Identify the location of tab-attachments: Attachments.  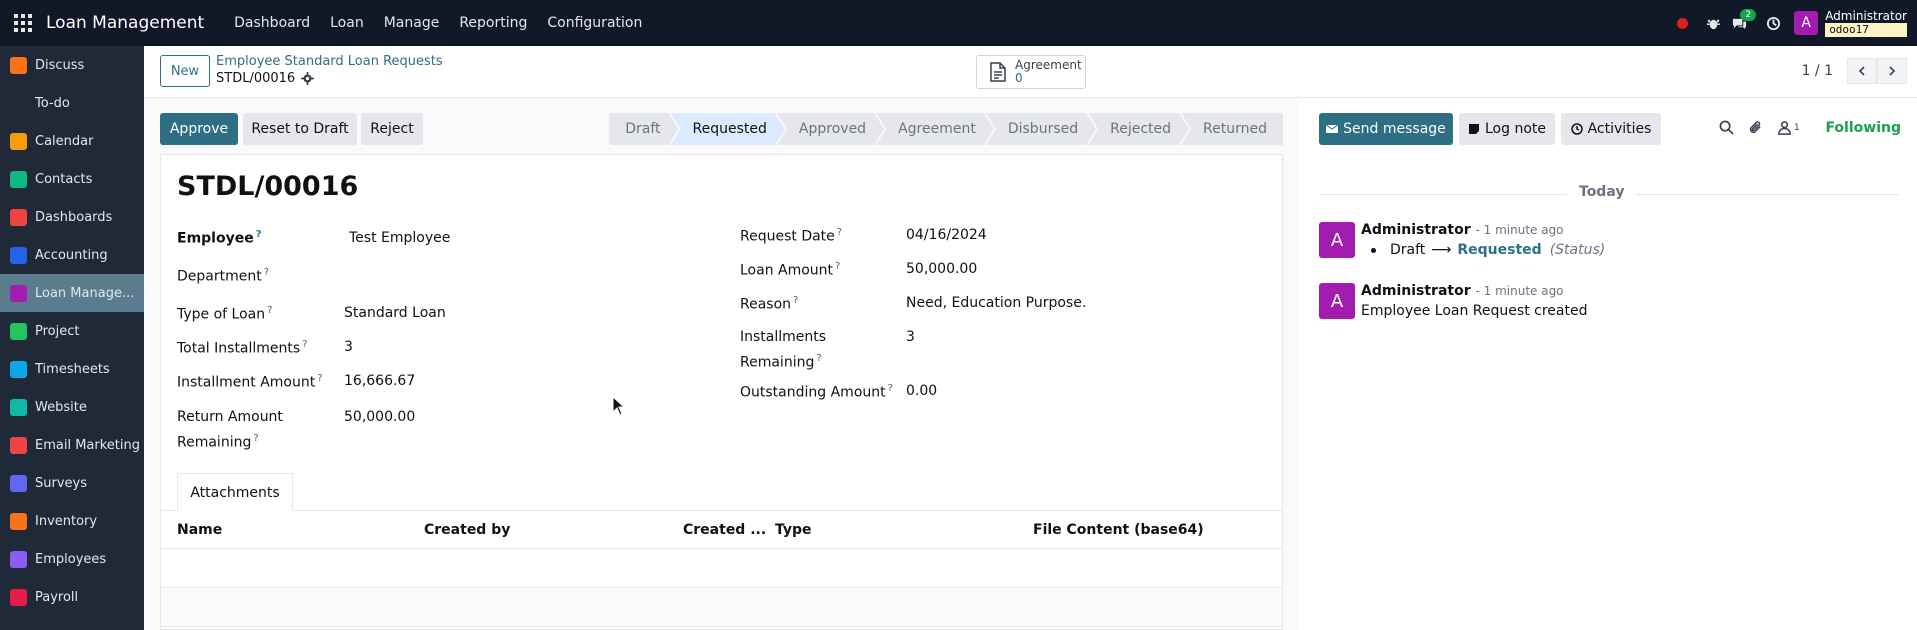
(235, 492).